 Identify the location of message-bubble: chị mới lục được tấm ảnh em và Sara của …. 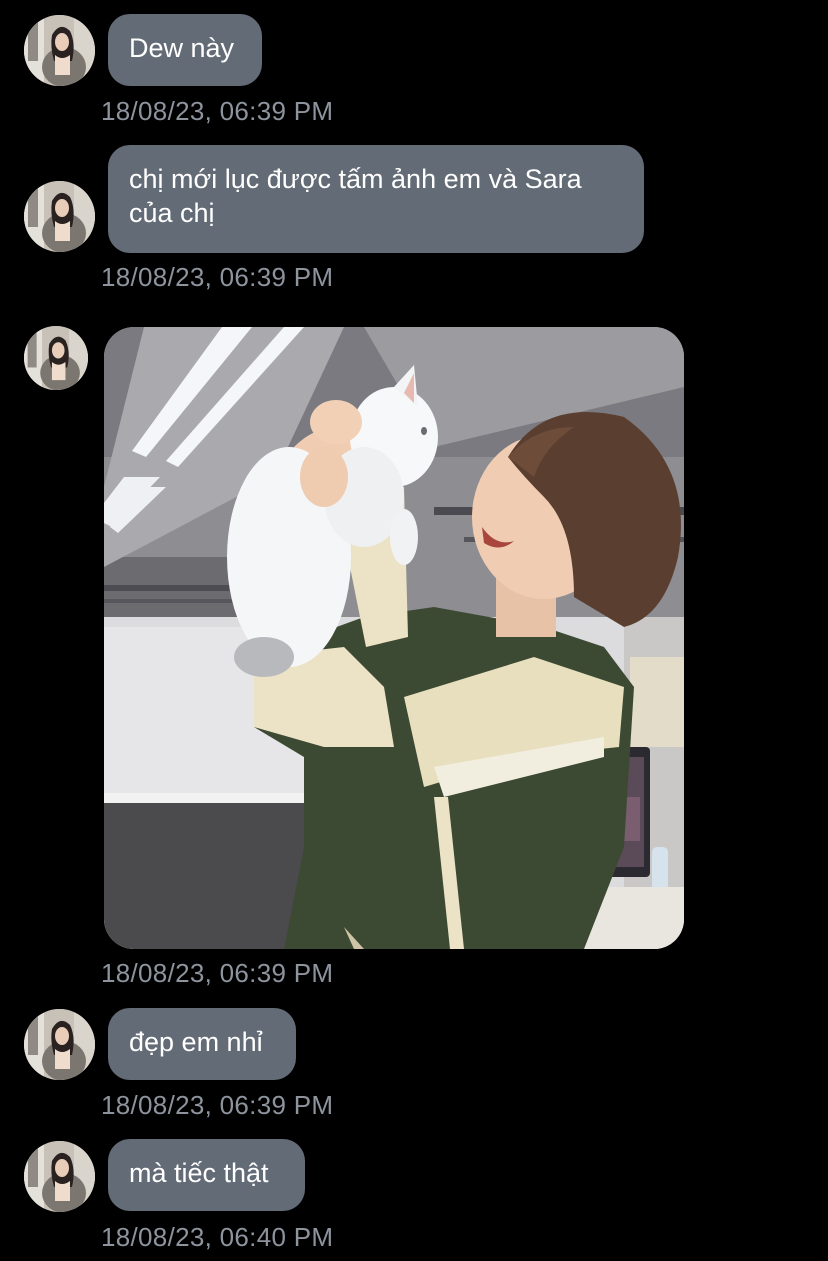
(376, 199).